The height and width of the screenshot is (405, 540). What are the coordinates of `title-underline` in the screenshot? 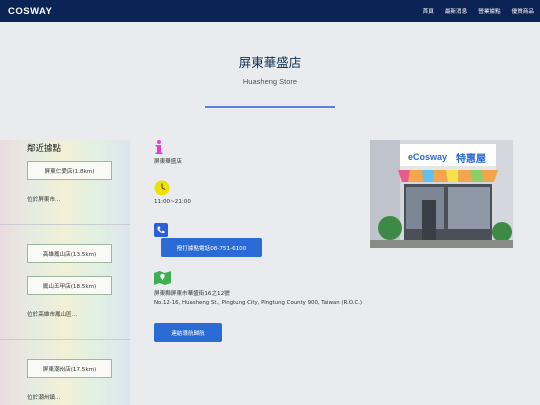 It's located at (270, 107).